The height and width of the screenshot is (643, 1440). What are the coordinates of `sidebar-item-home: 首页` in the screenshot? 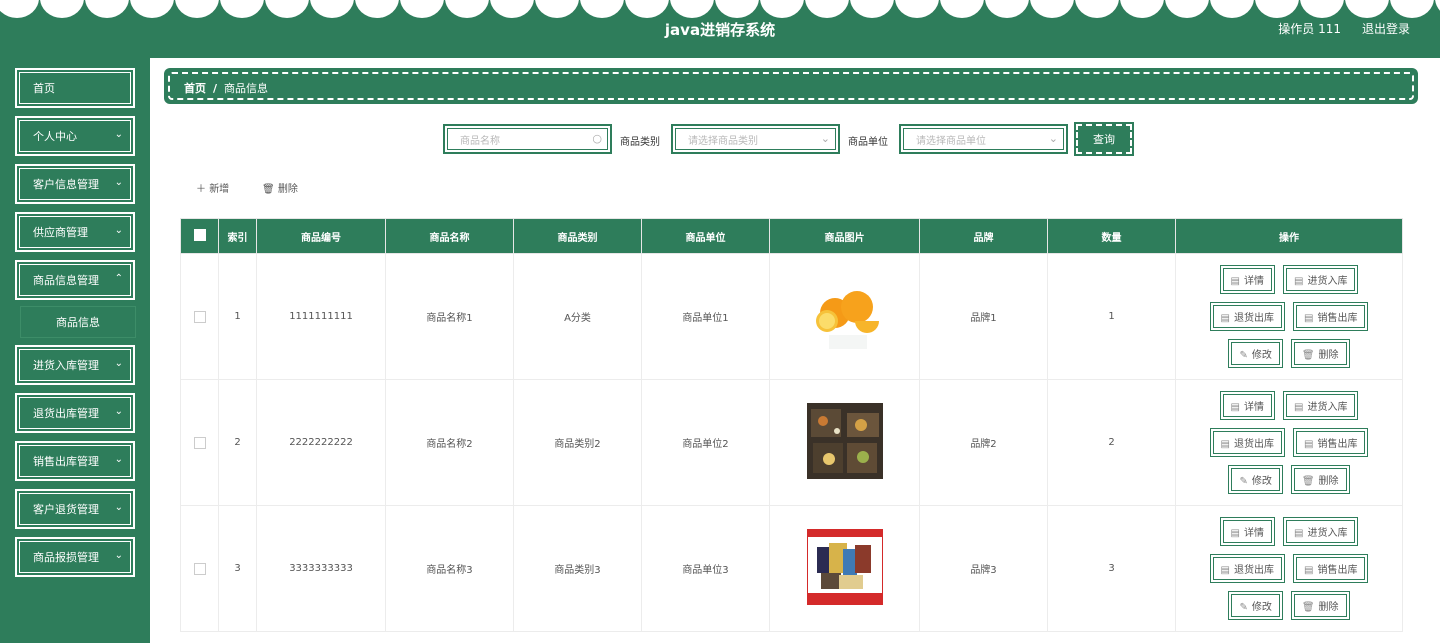 It's located at (75, 88).